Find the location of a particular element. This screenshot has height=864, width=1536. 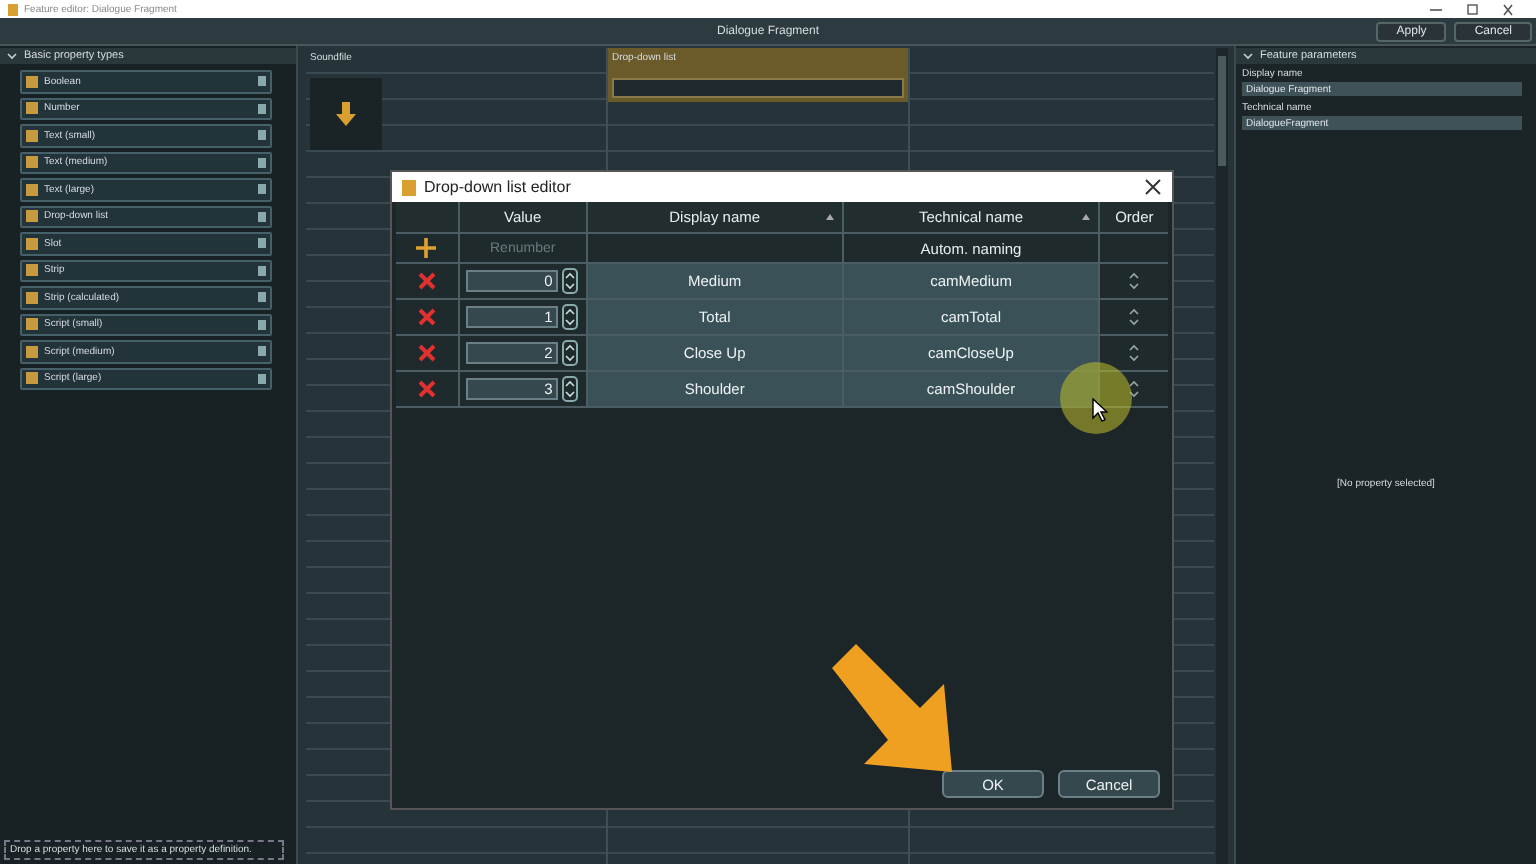

callout-arrow is located at coordinates (892, 708).